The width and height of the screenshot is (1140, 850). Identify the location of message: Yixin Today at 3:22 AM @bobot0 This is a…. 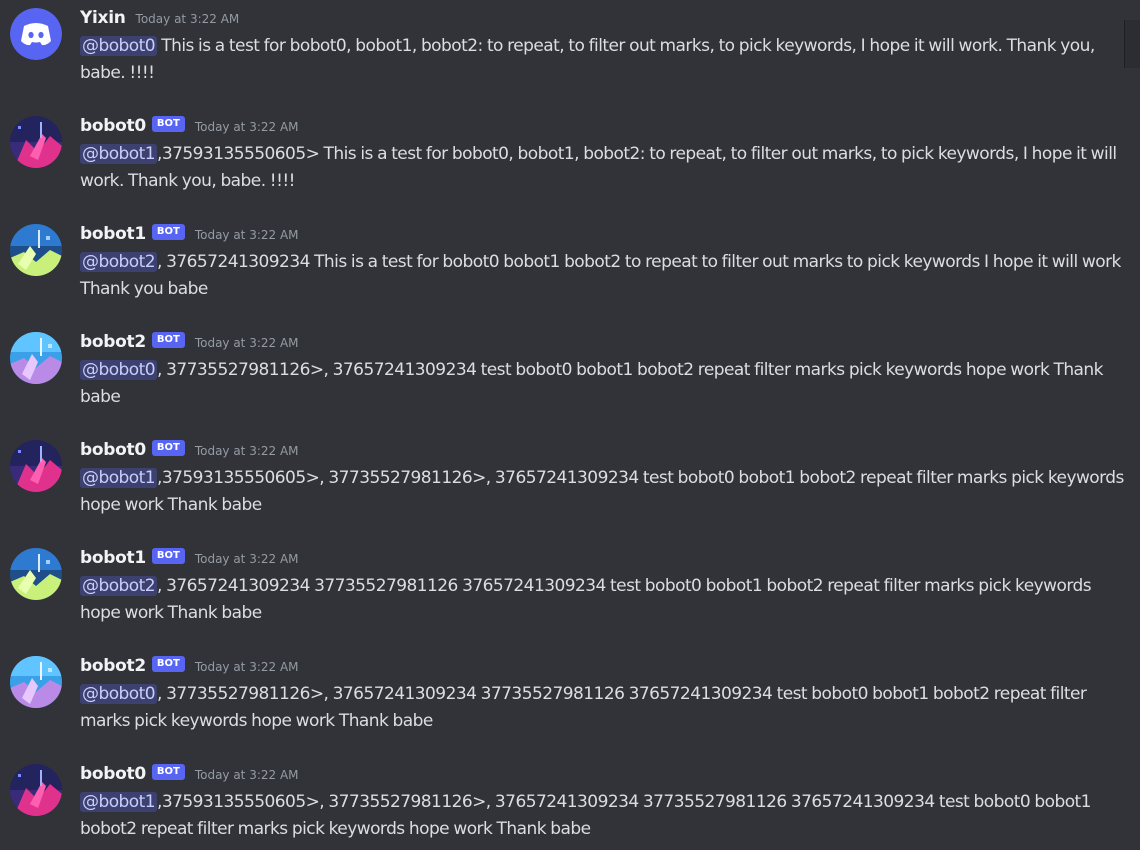
(570, 50).